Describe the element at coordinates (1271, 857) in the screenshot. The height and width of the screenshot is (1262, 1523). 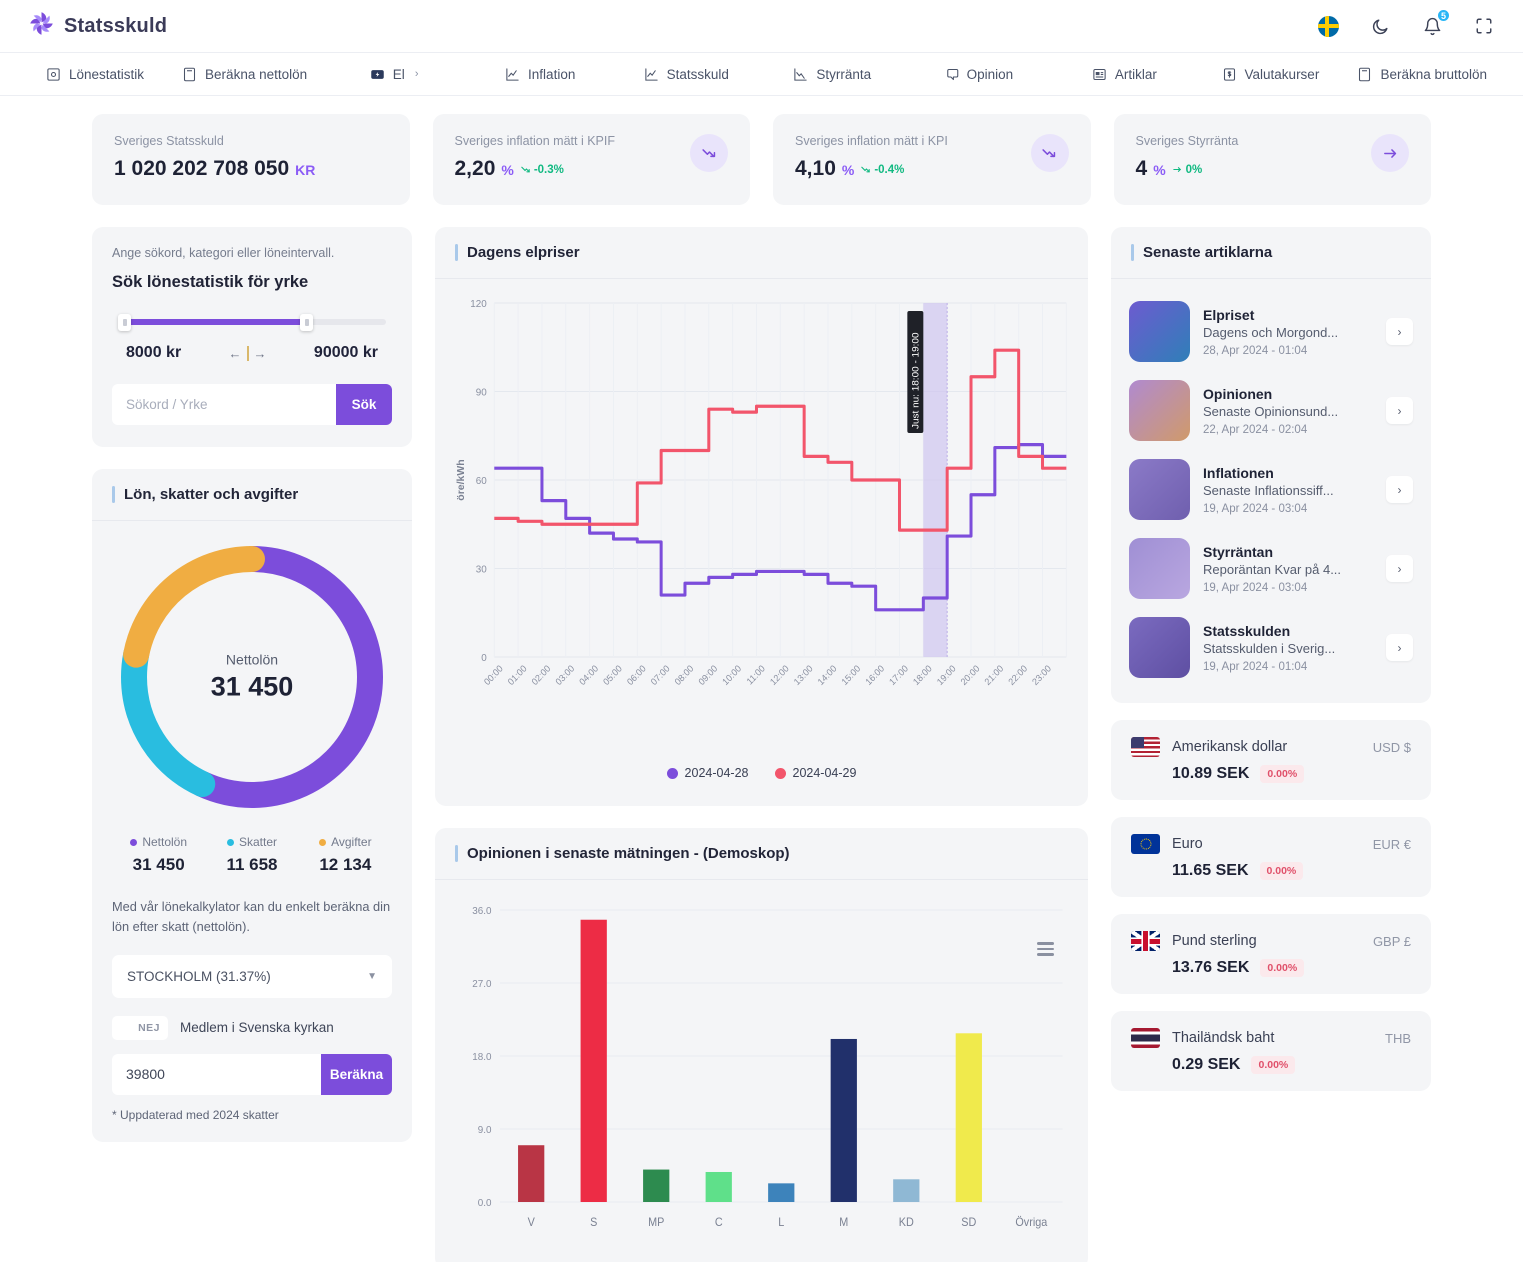
I see `currency-card: Euro EUR € 11.65 SEK 0.00%` at that location.